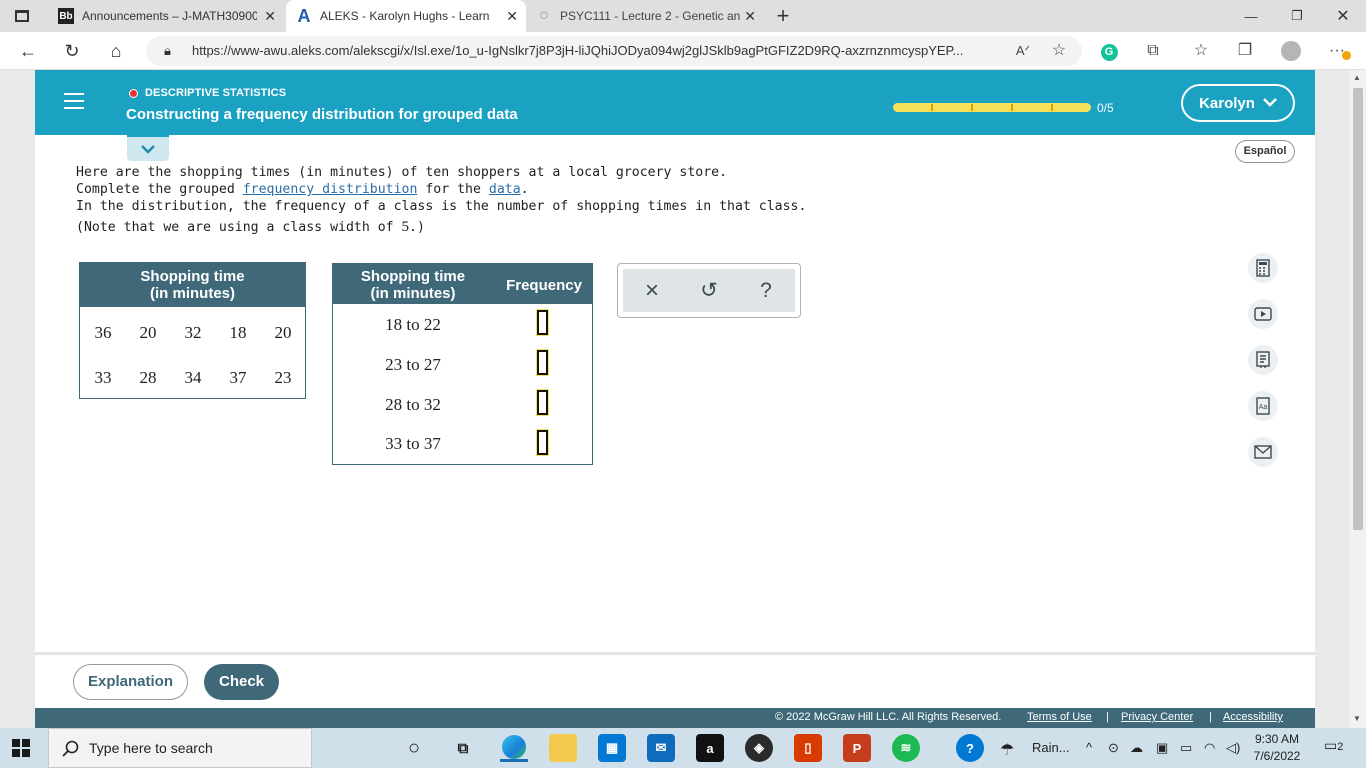  I want to click on restore-button: ❐, so click(1297, 16).